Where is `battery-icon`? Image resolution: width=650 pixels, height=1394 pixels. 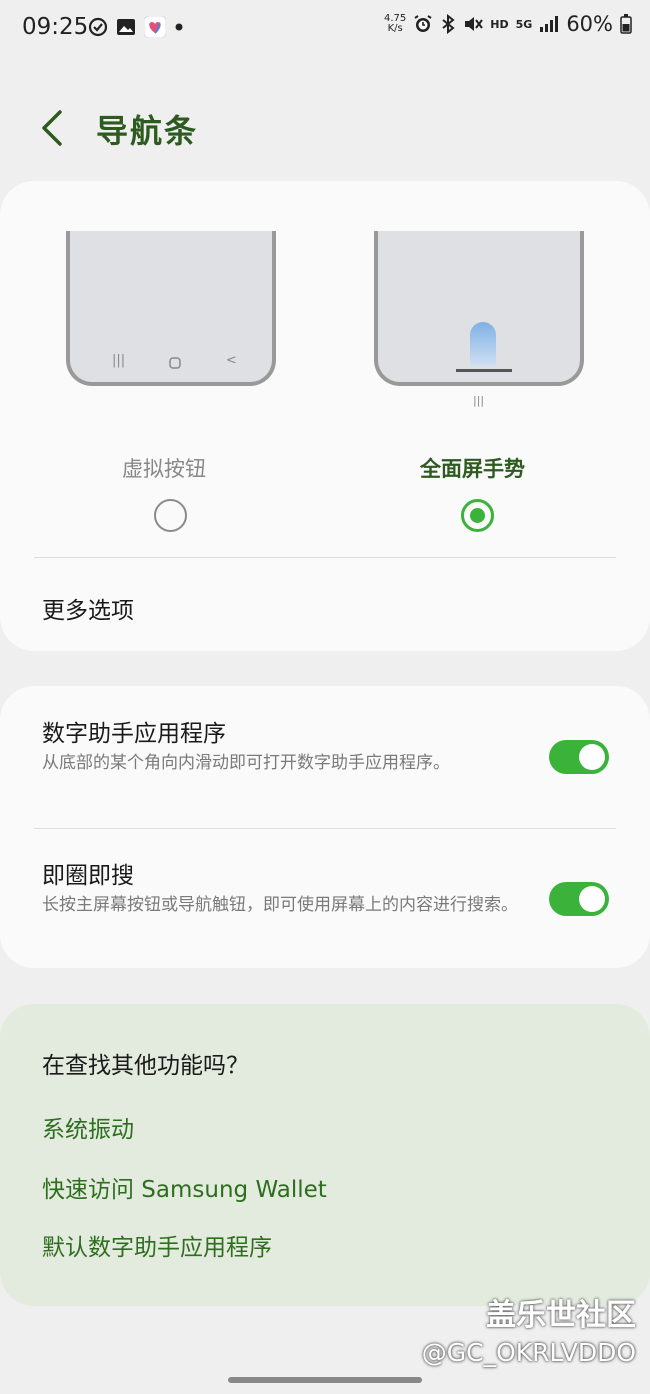 battery-icon is located at coordinates (626, 24).